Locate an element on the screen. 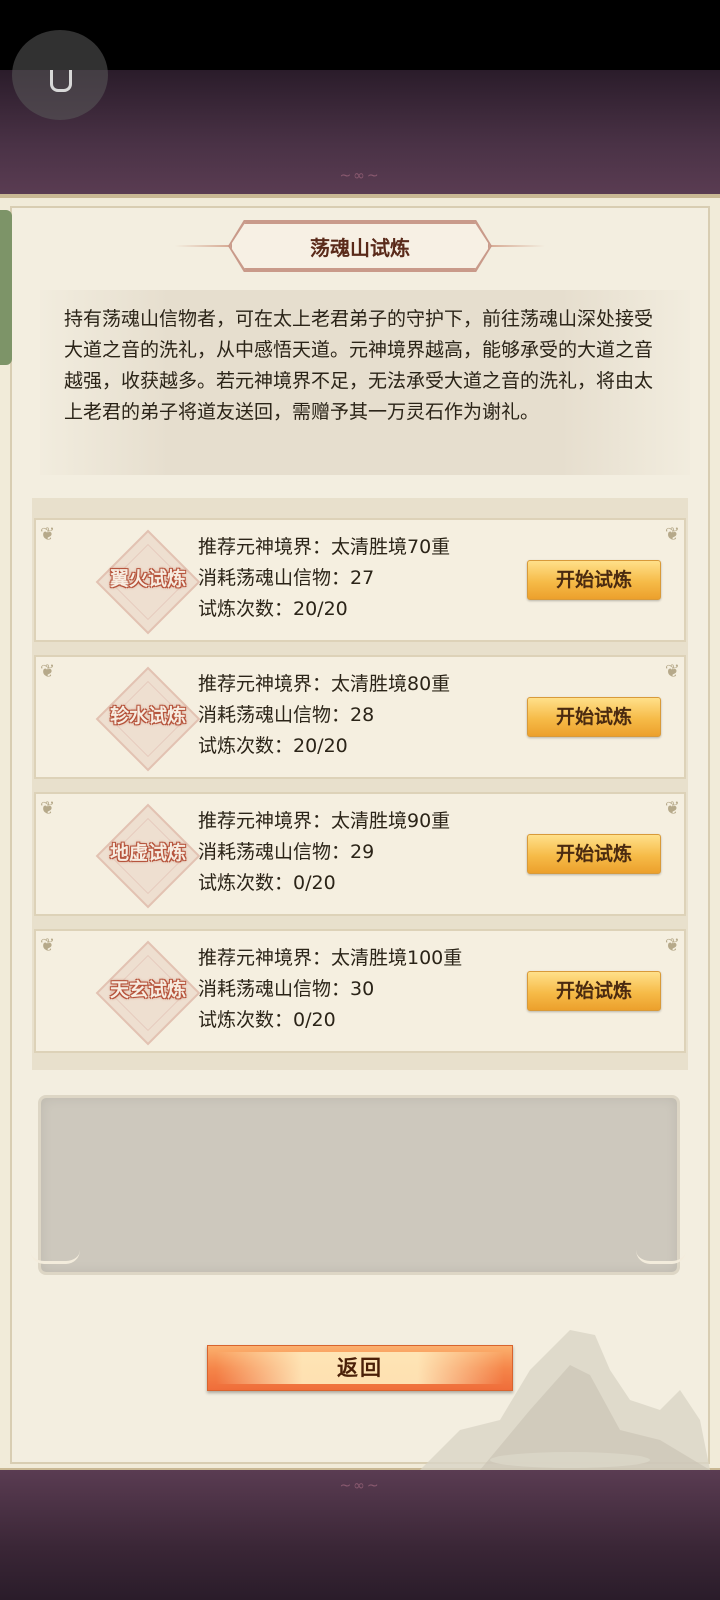 The image size is (720, 1600). trial-cost: 消耗荡魂山信物：27 is located at coordinates (286, 578).